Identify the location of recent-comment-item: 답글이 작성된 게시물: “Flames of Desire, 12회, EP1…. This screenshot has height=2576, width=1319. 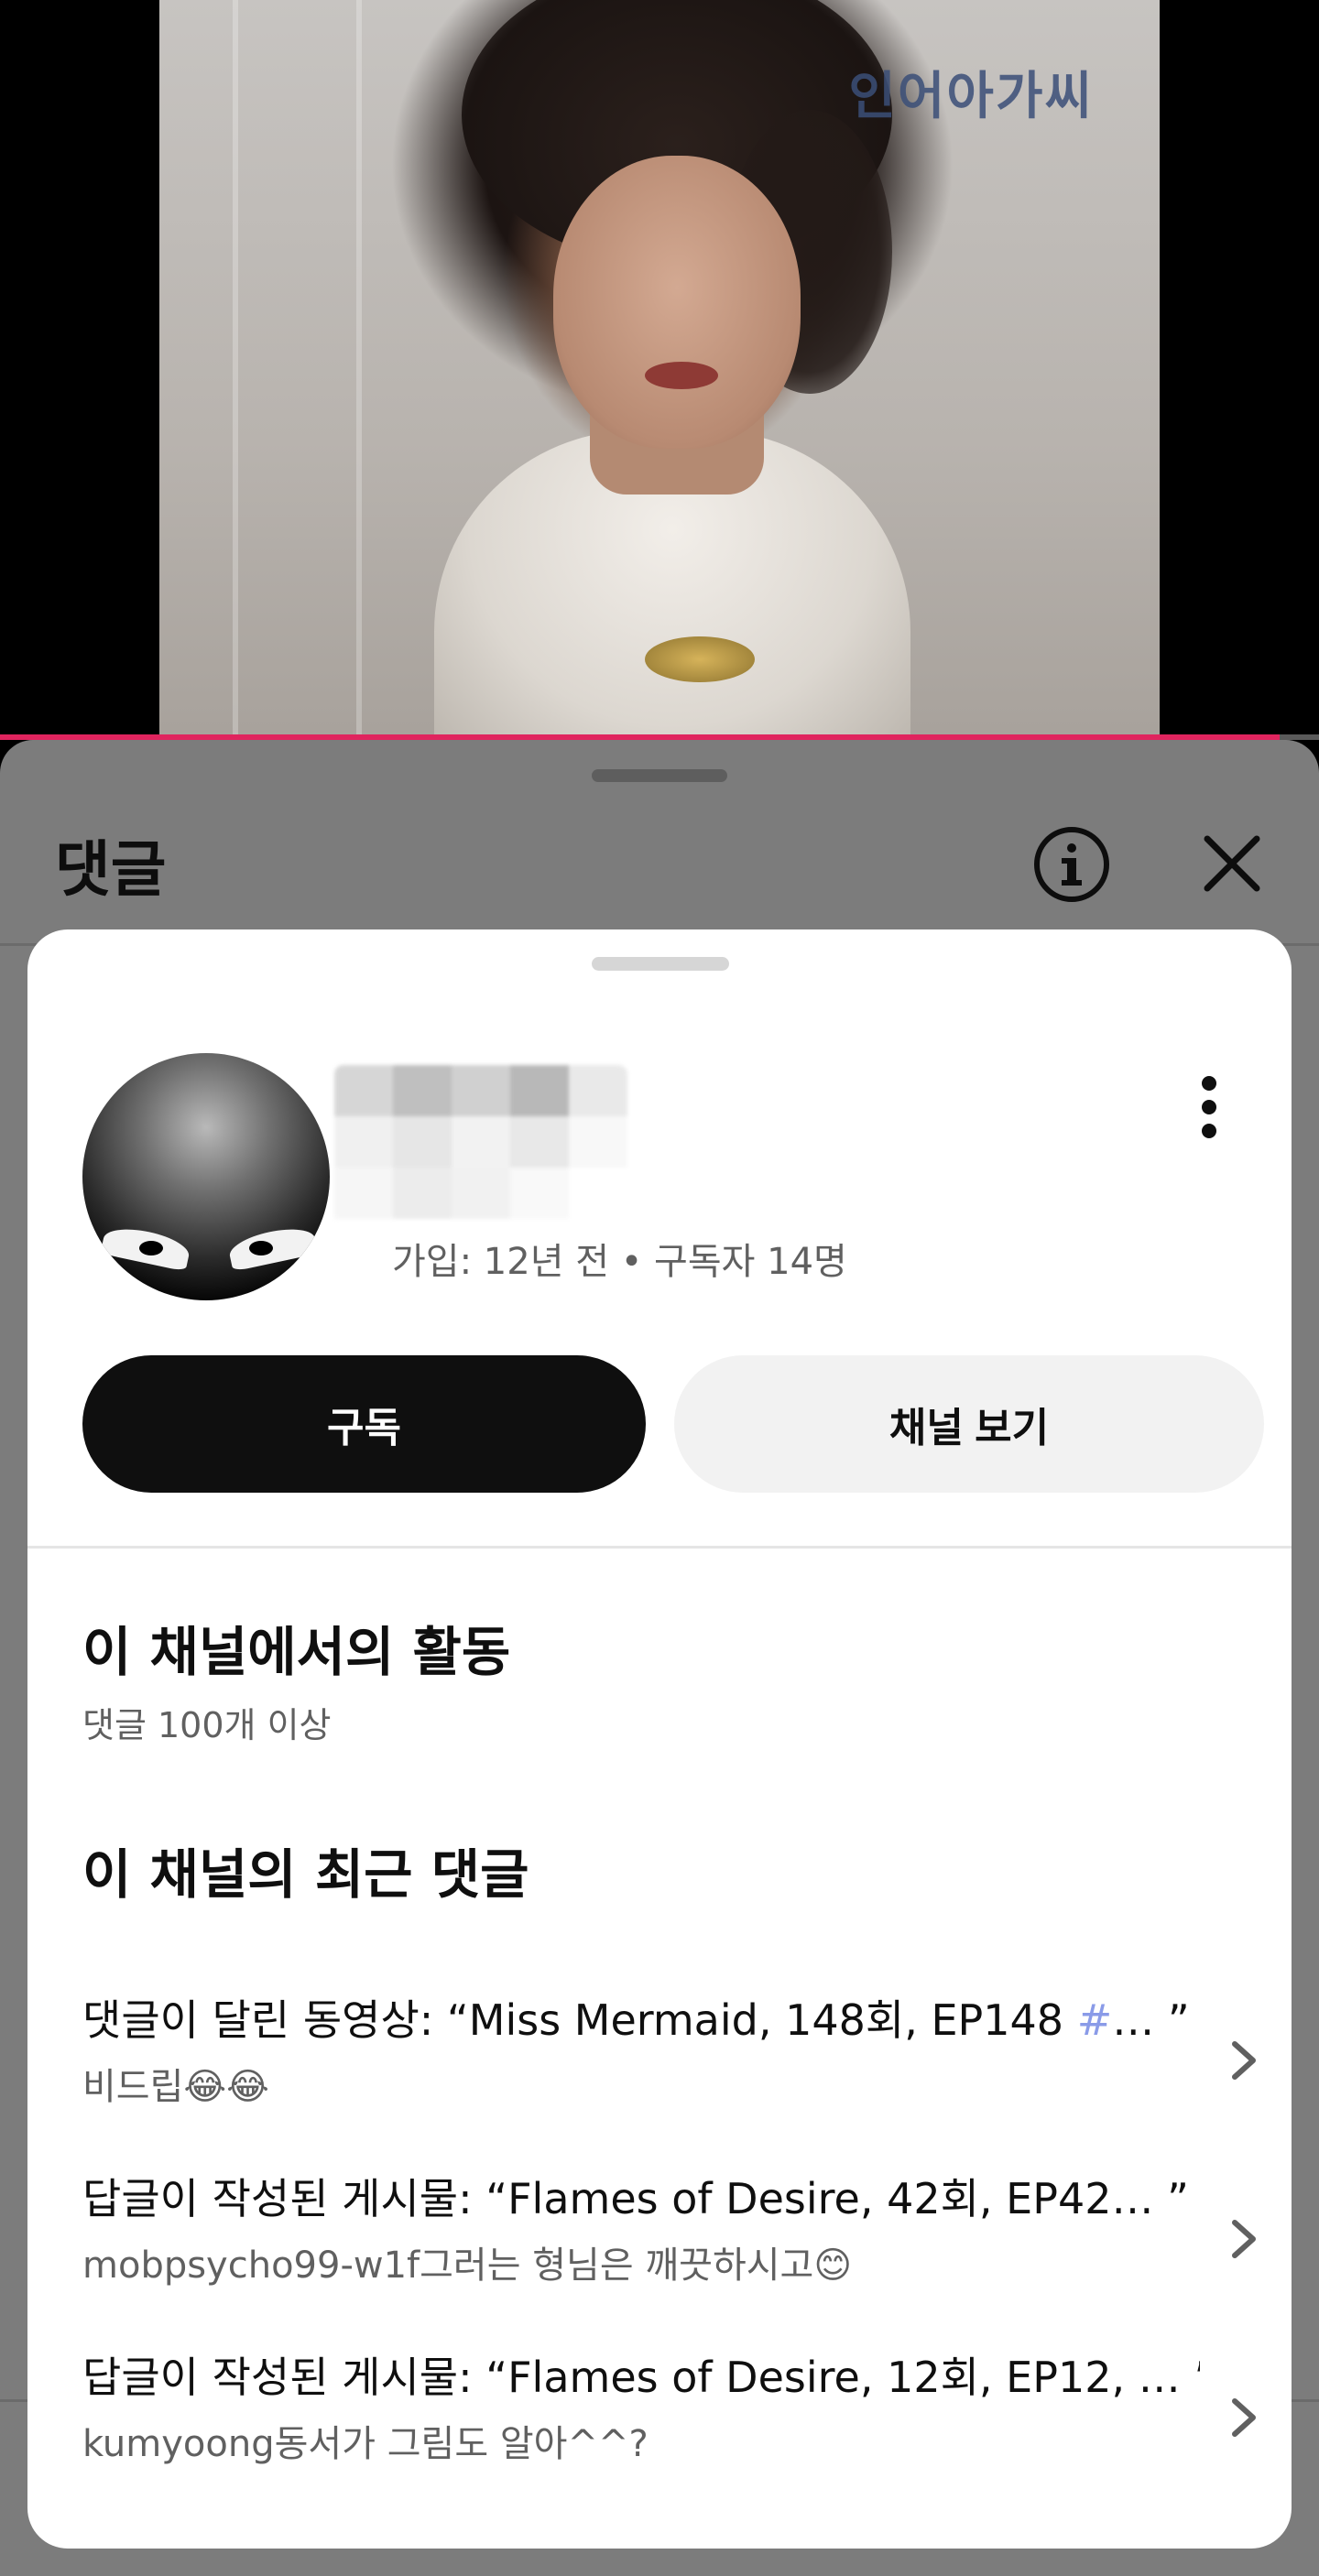
(673, 2417).